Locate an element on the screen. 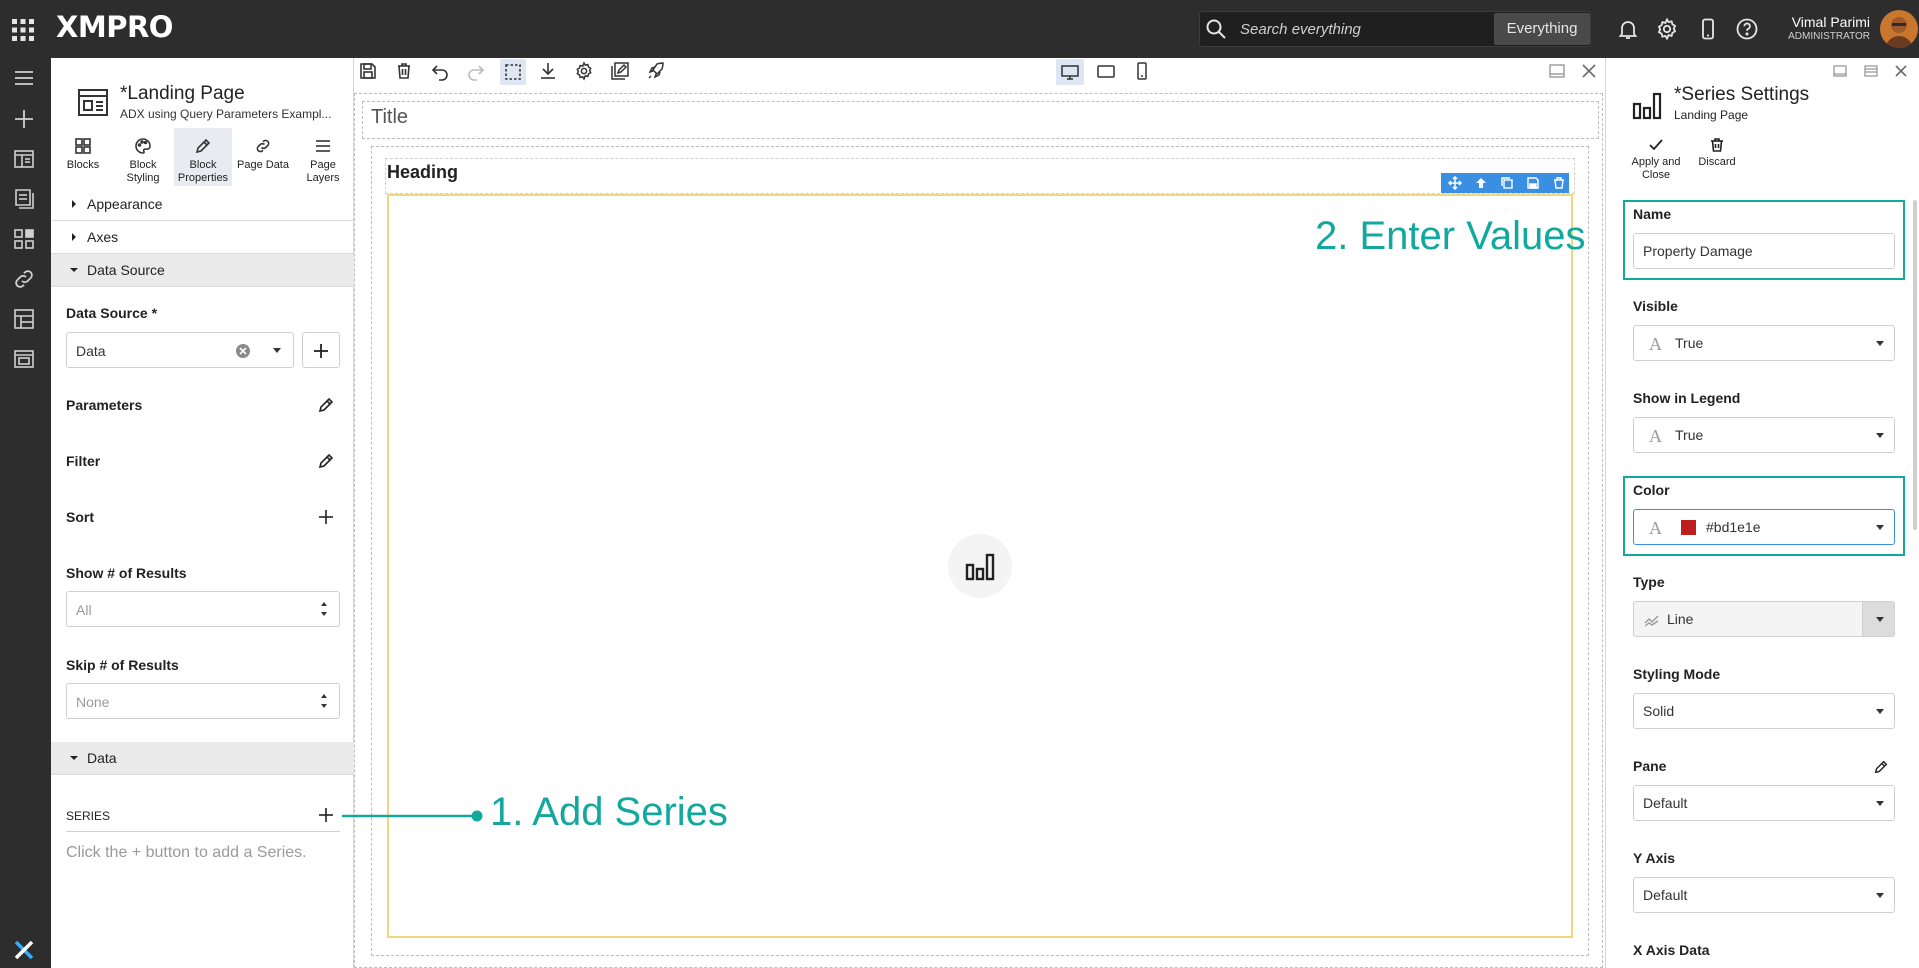 This screenshot has width=1919, height=968. skip-results-input: None is located at coordinates (203, 701).